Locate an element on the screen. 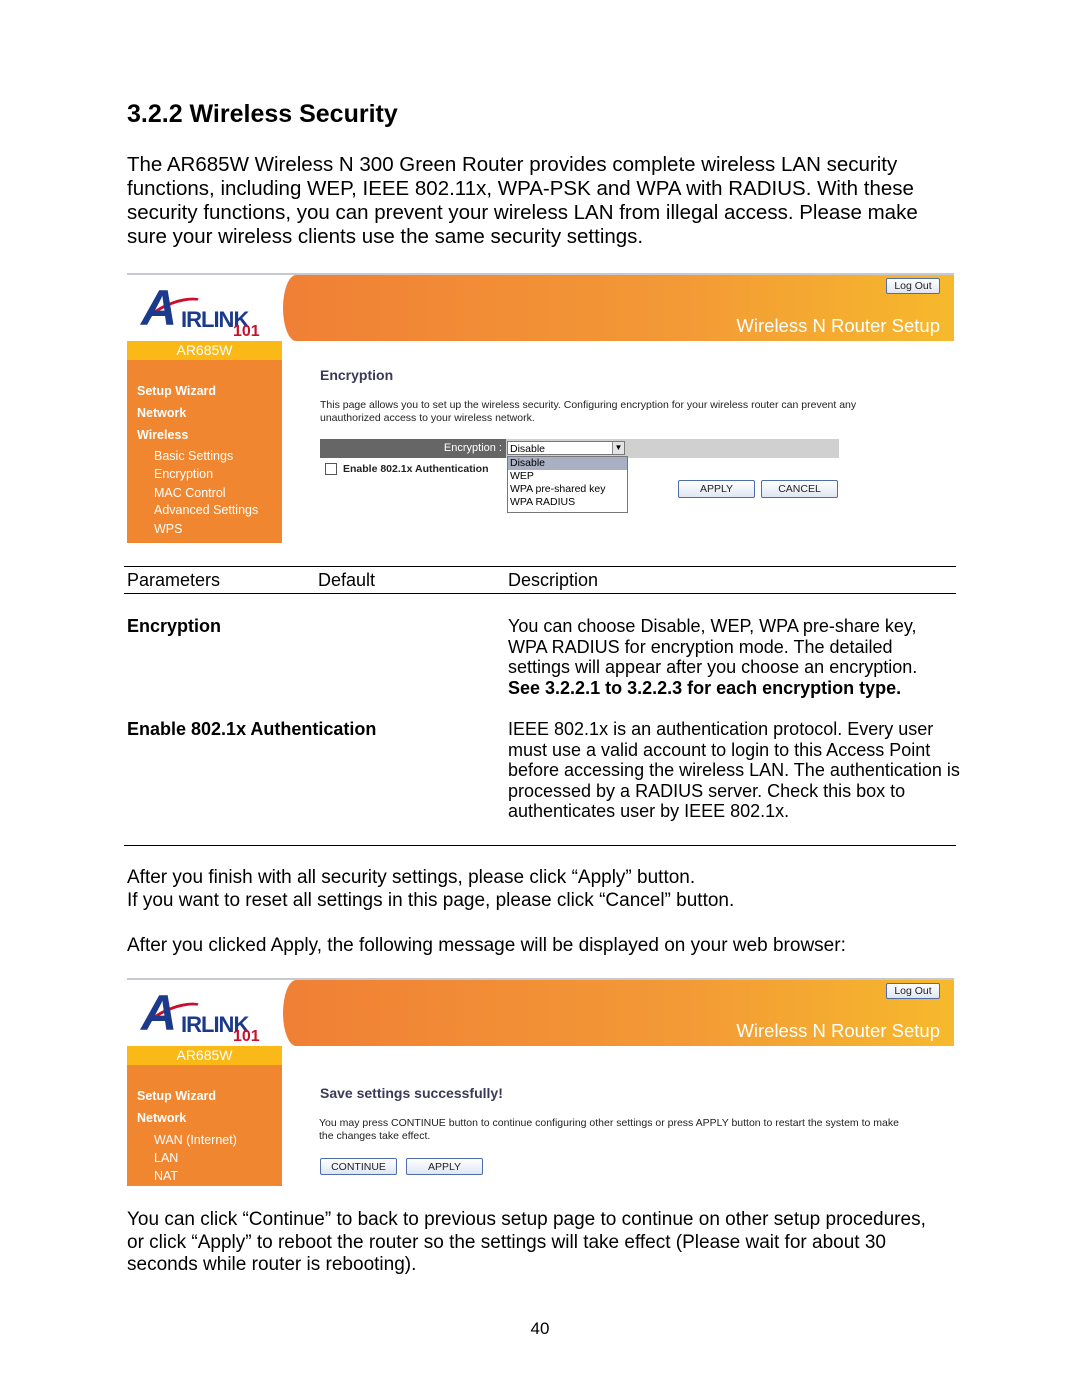 The height and width of the screenshot is (1397, 1080). option-wpa-psk: WPA pre-shared key is located at coordinates (567, 489).